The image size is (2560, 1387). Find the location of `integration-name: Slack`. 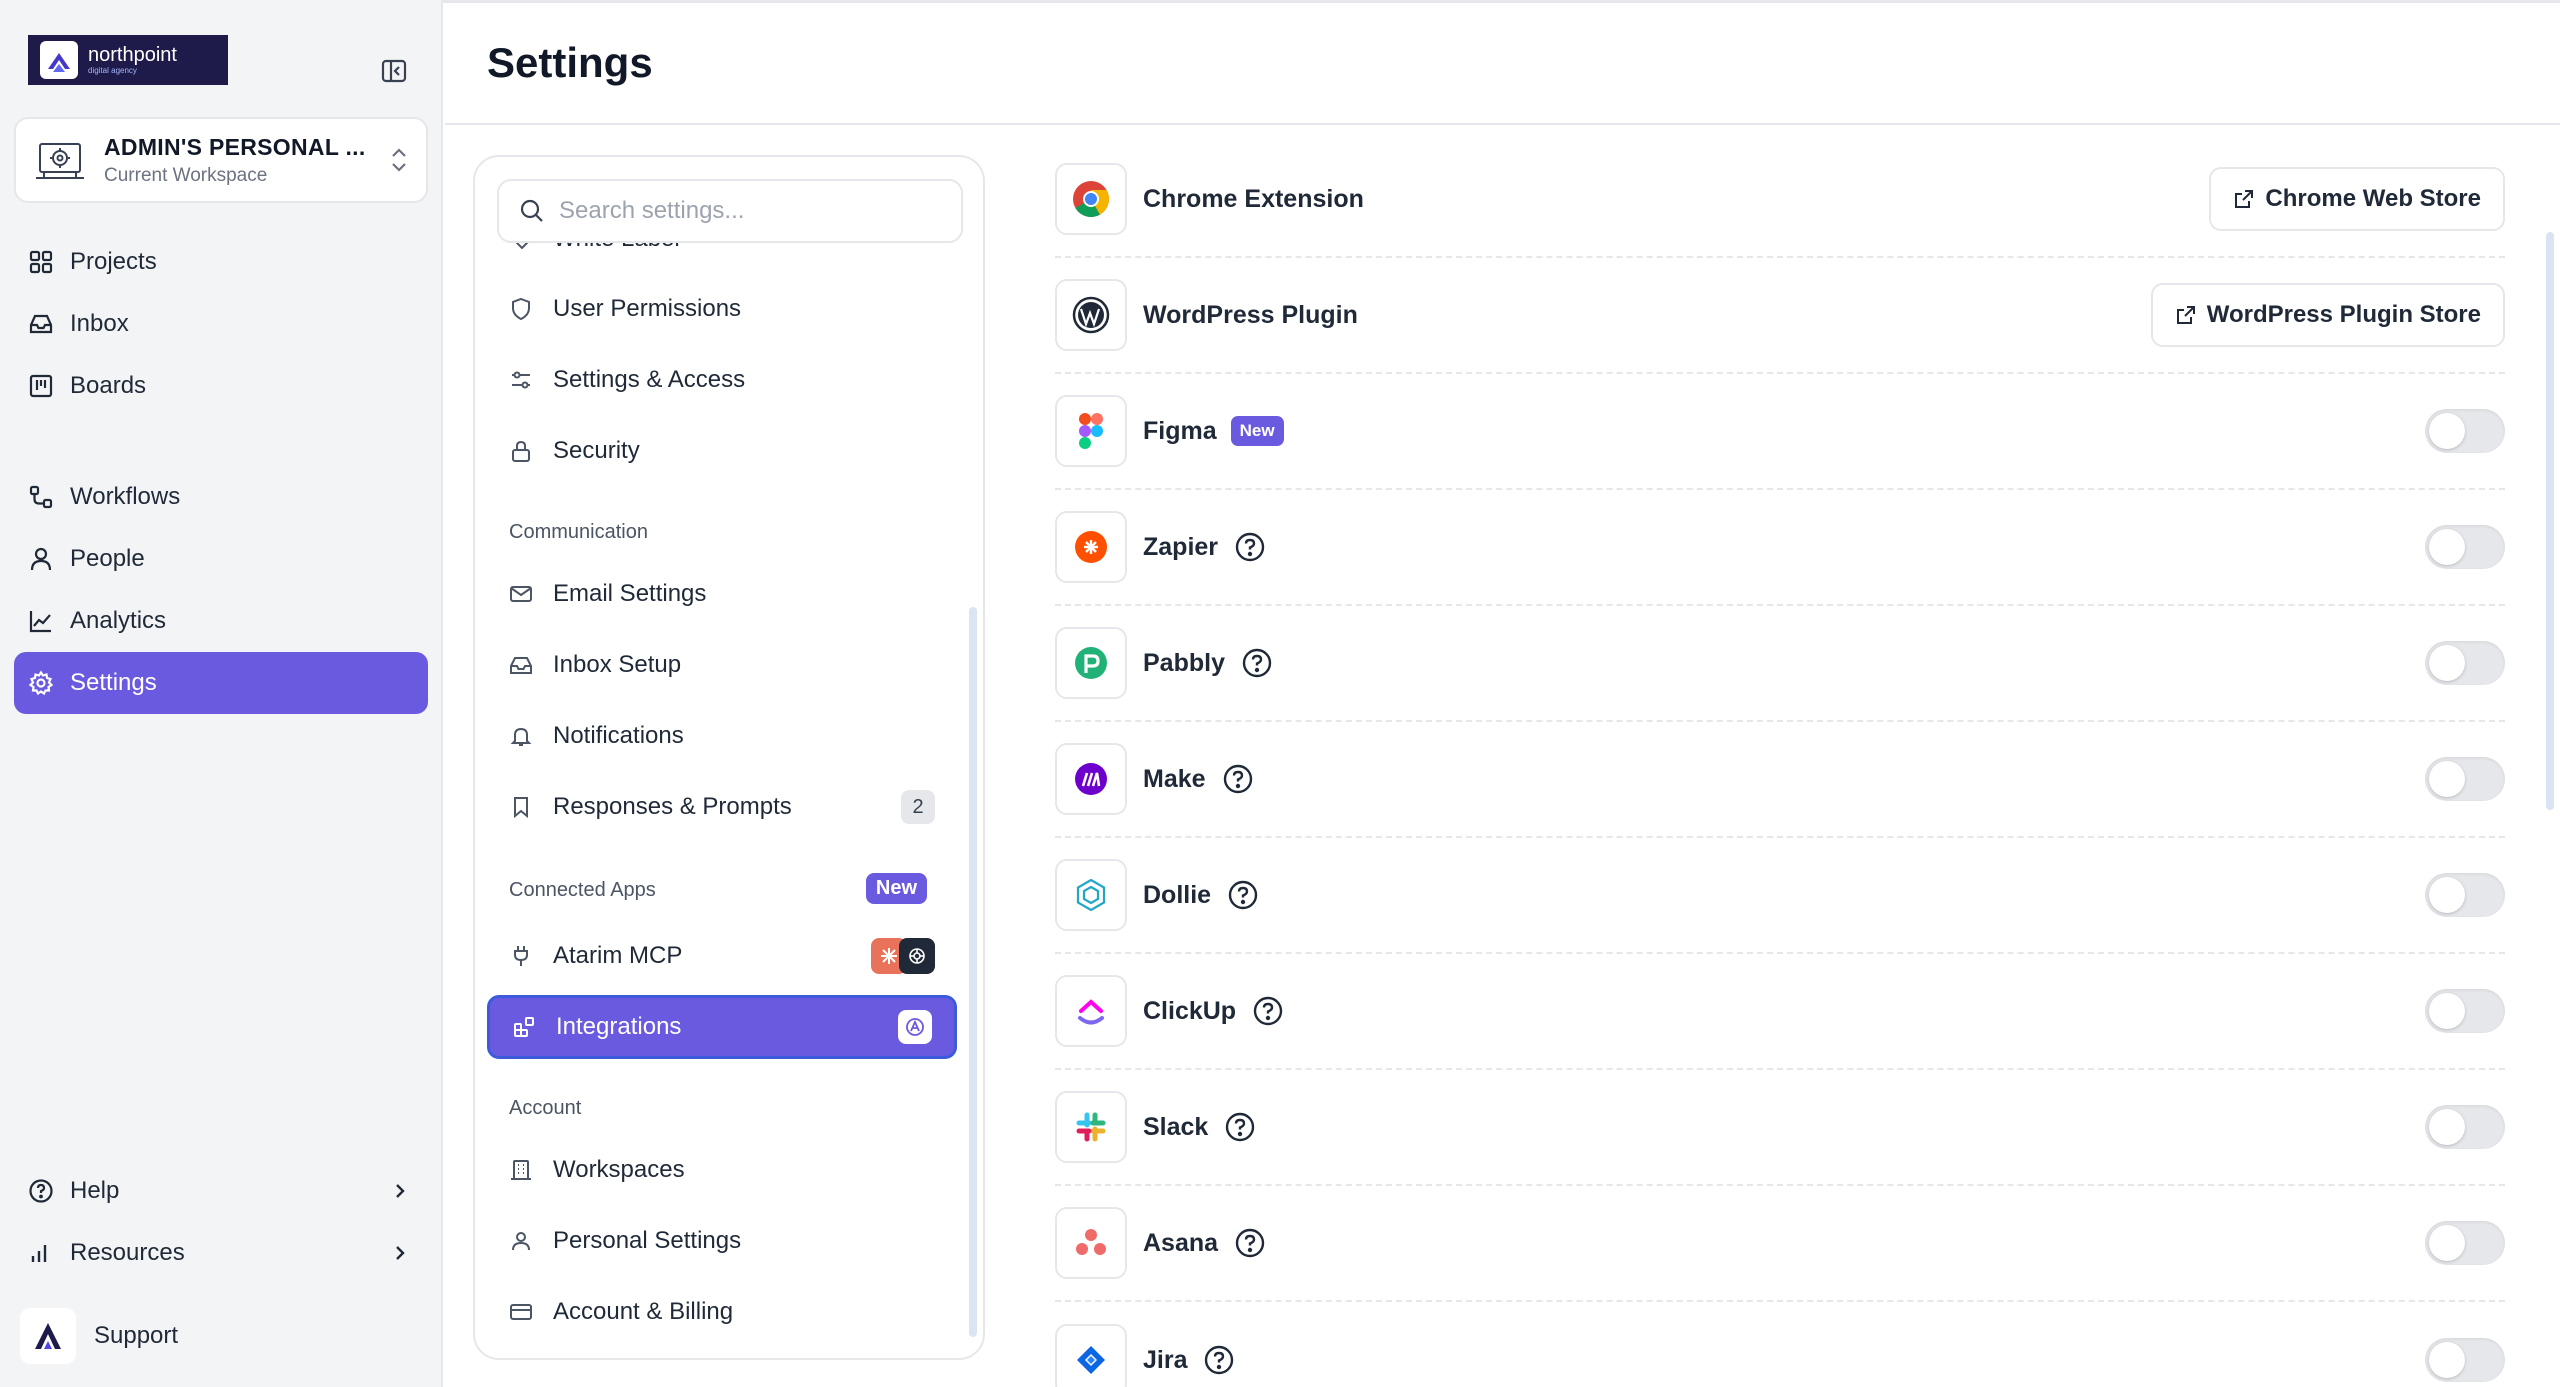

integration-name: Slack is located at coordinates (1176, 1126).